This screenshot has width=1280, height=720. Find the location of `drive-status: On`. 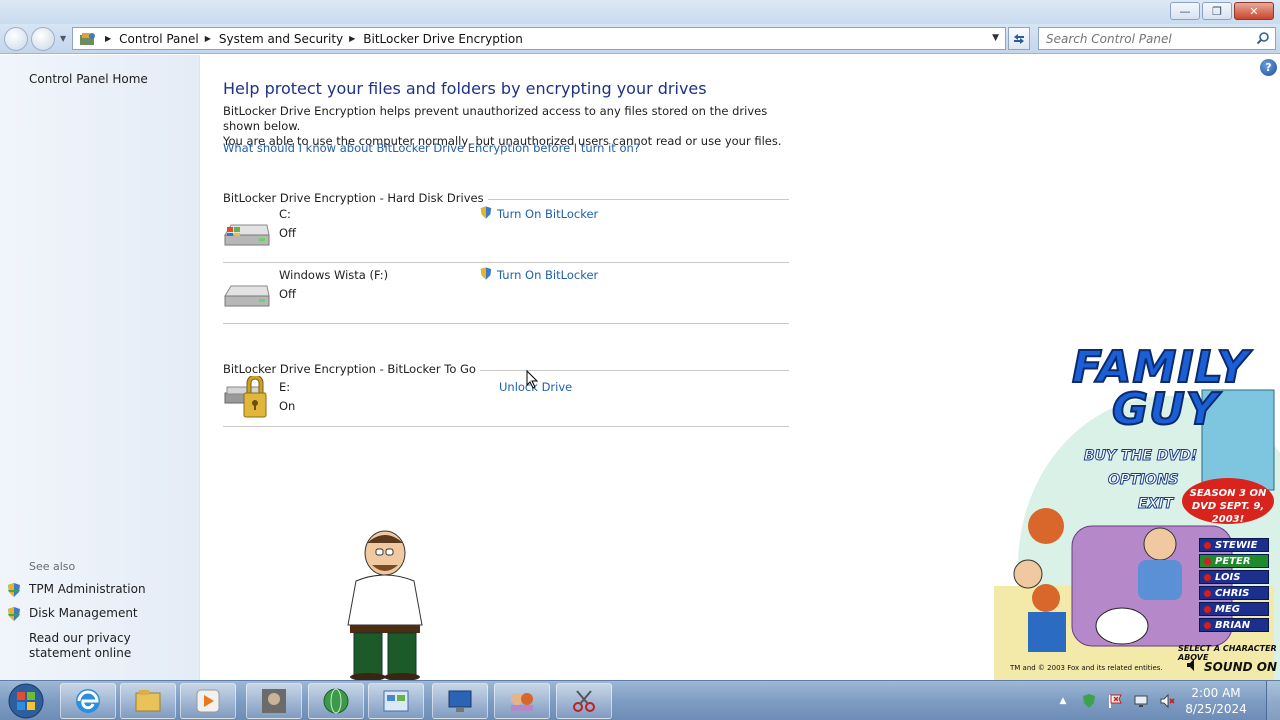

drive-status: On is located at coordinates (287, 406).